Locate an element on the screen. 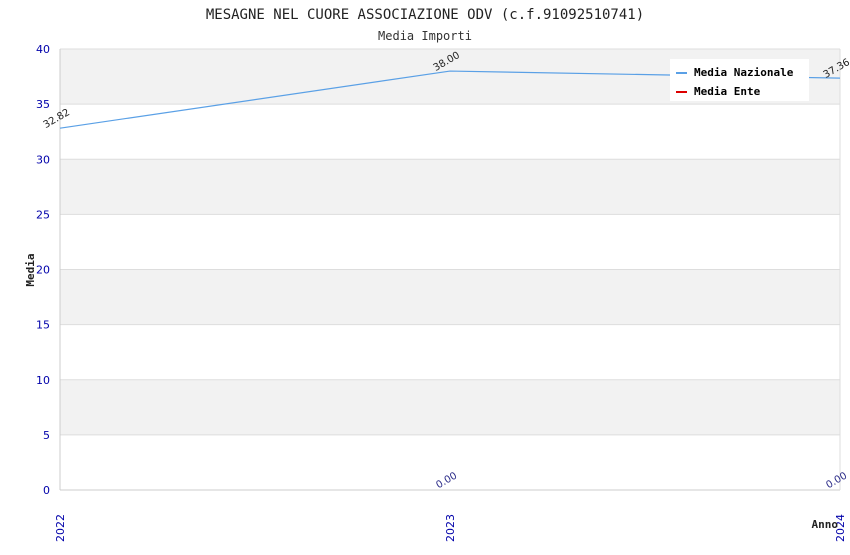 The image size is (850, 555). y-tick-label: 10 is located at coordinates (43, 380).